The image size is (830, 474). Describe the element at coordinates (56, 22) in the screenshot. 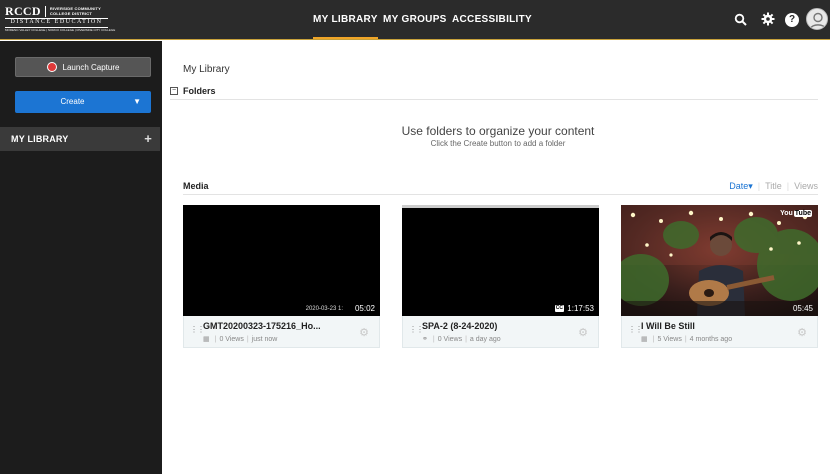

I see `logo-tagline: DISTANCE EDUCATION` at that location.